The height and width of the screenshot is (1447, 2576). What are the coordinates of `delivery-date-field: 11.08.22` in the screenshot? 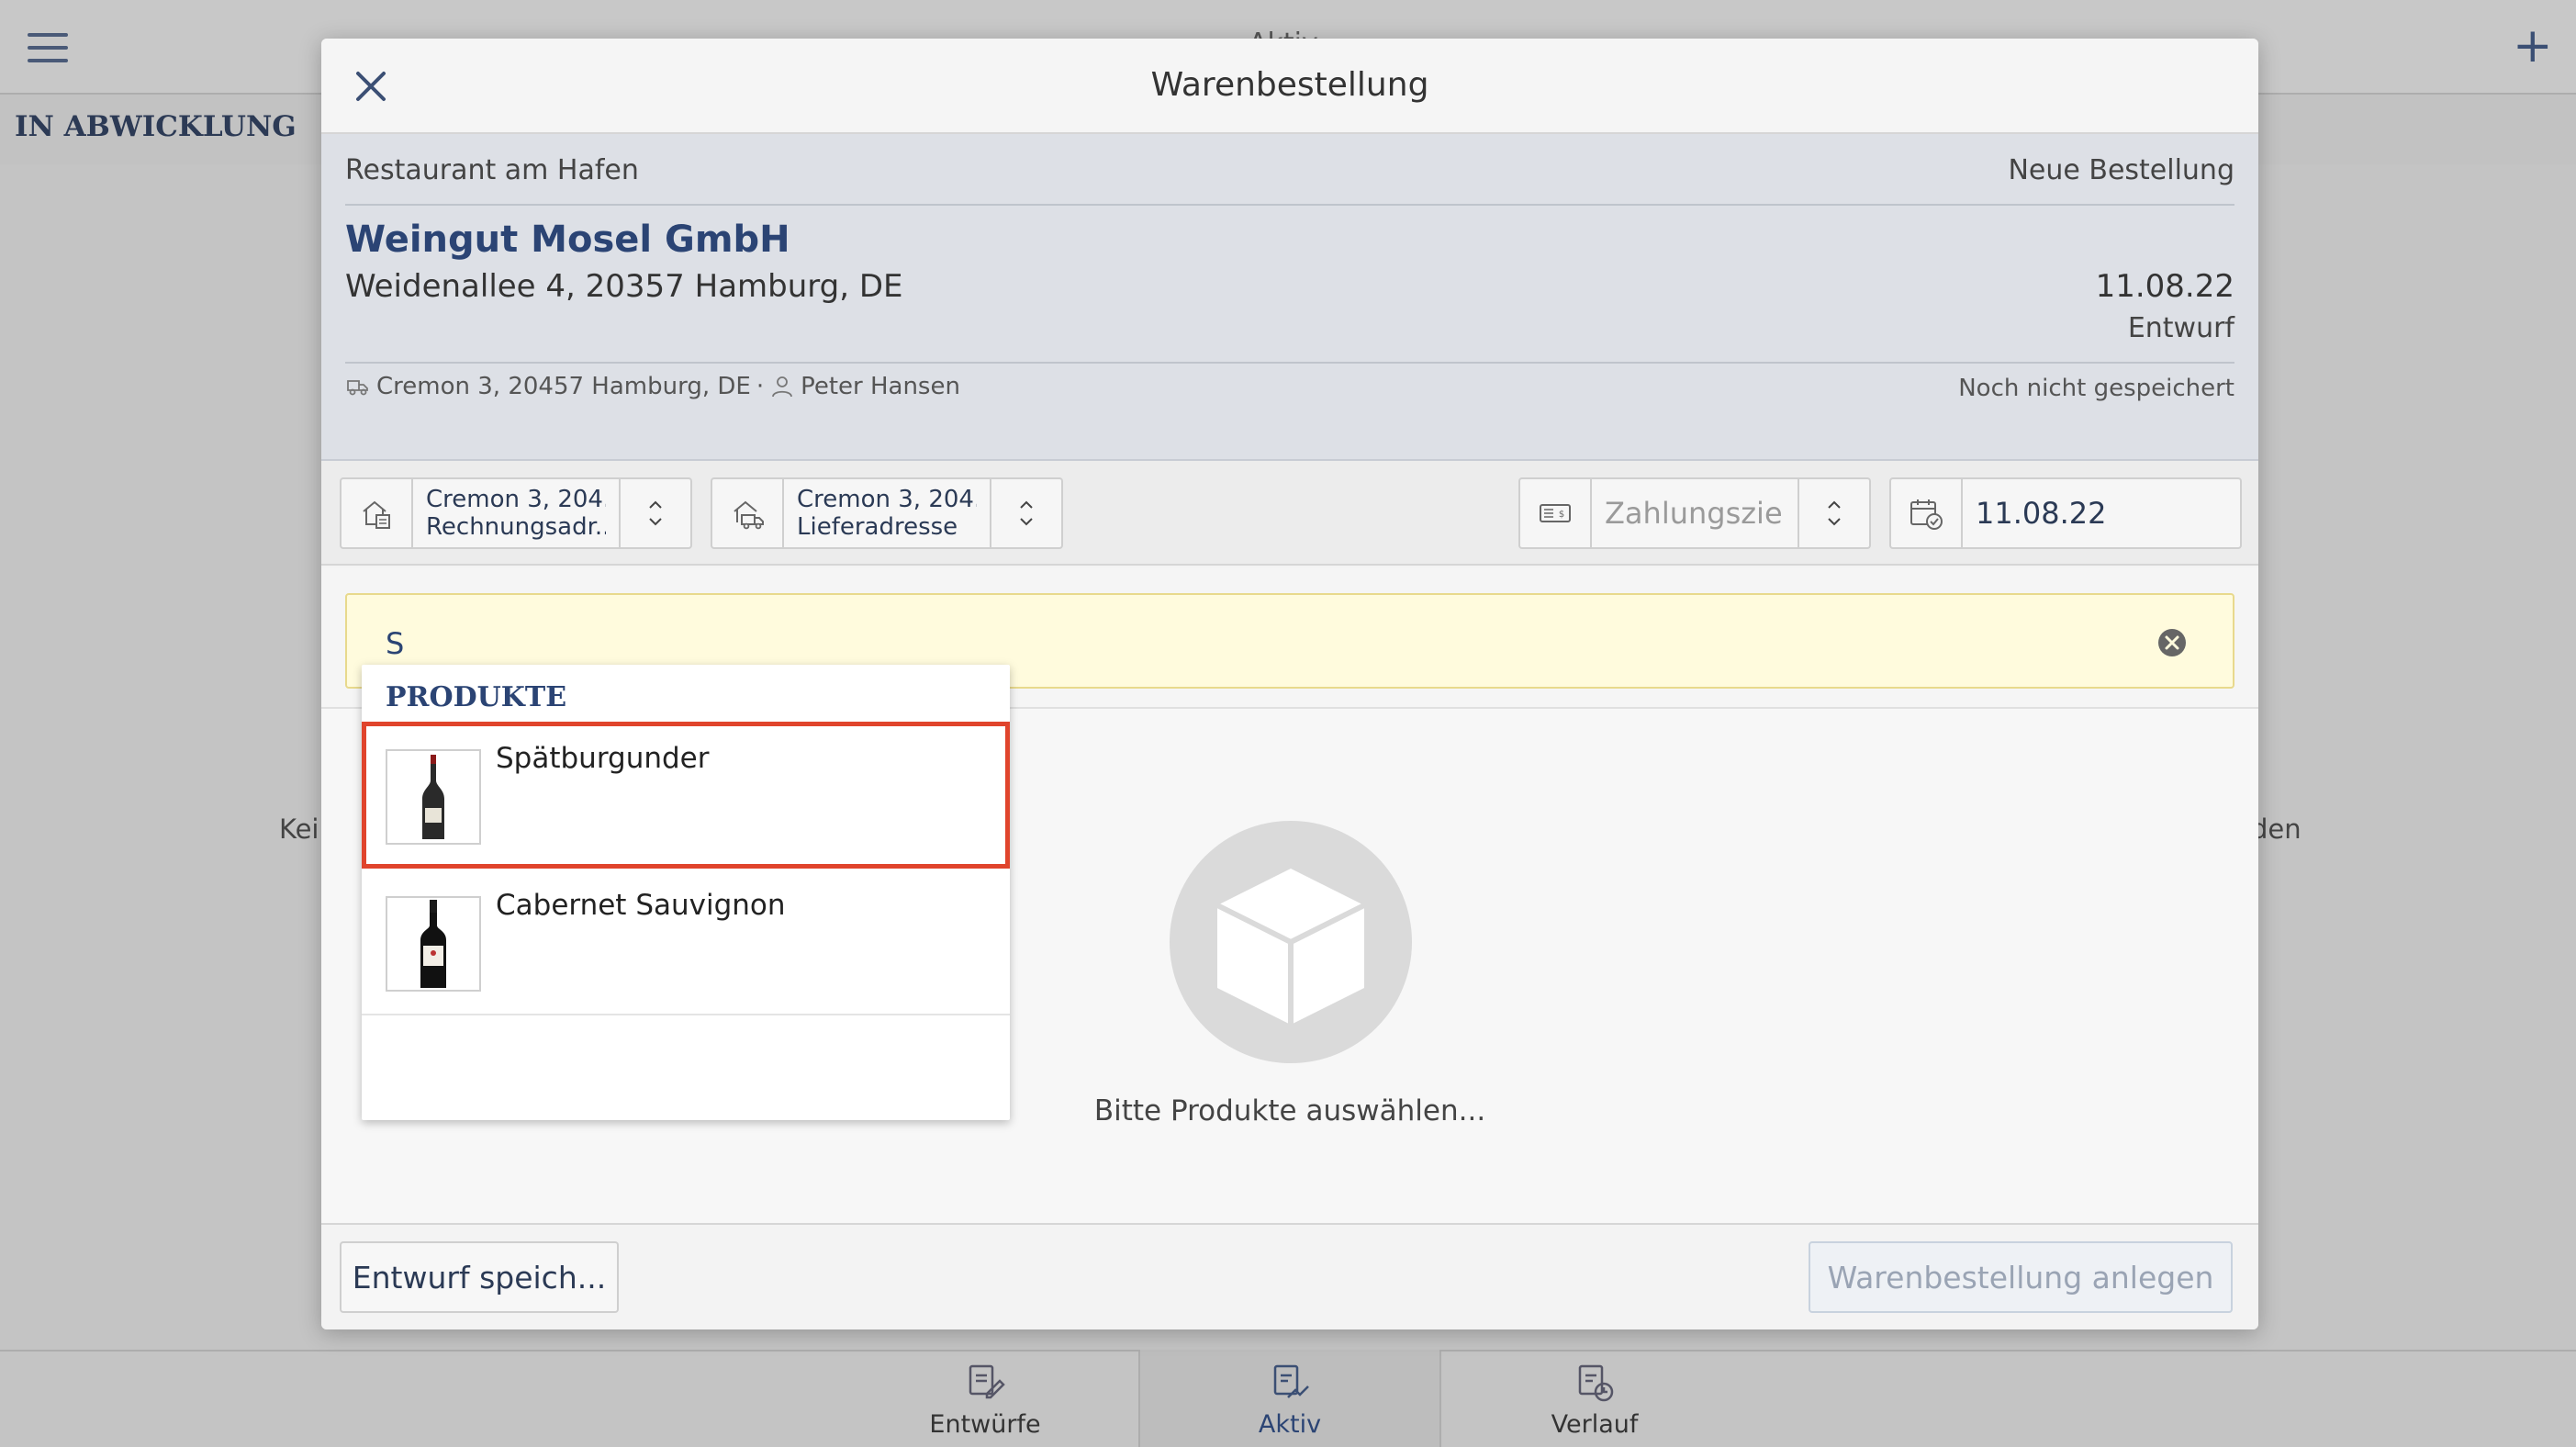 It's located at (2065, 513).